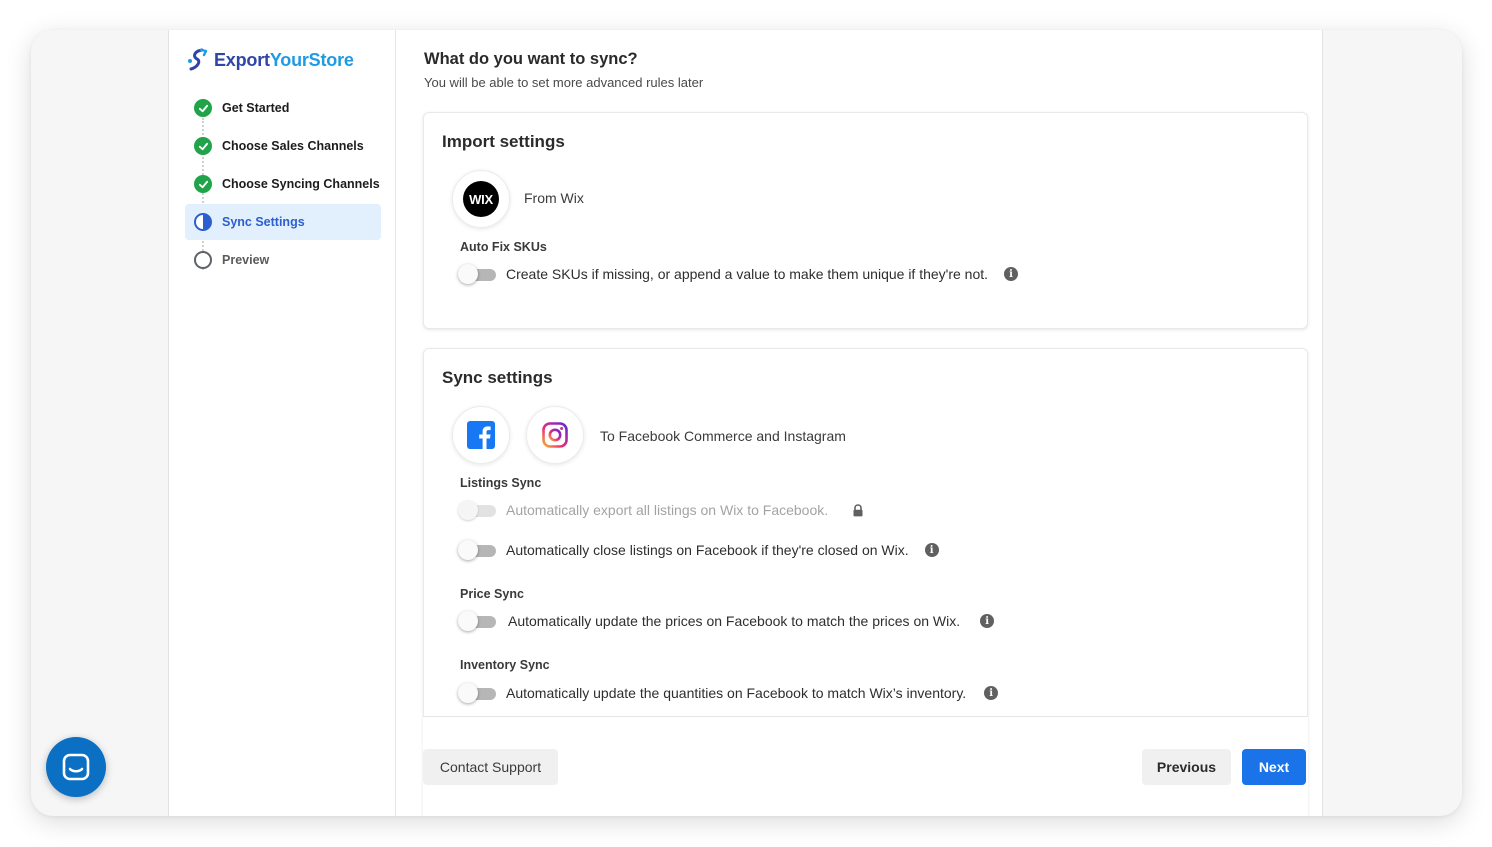 This screenshot has height=847, width=1492. What do you see at coordinates (478, 621) in the screenshot?
I see `price-sync-toggle` at bounding box center [478, 621].